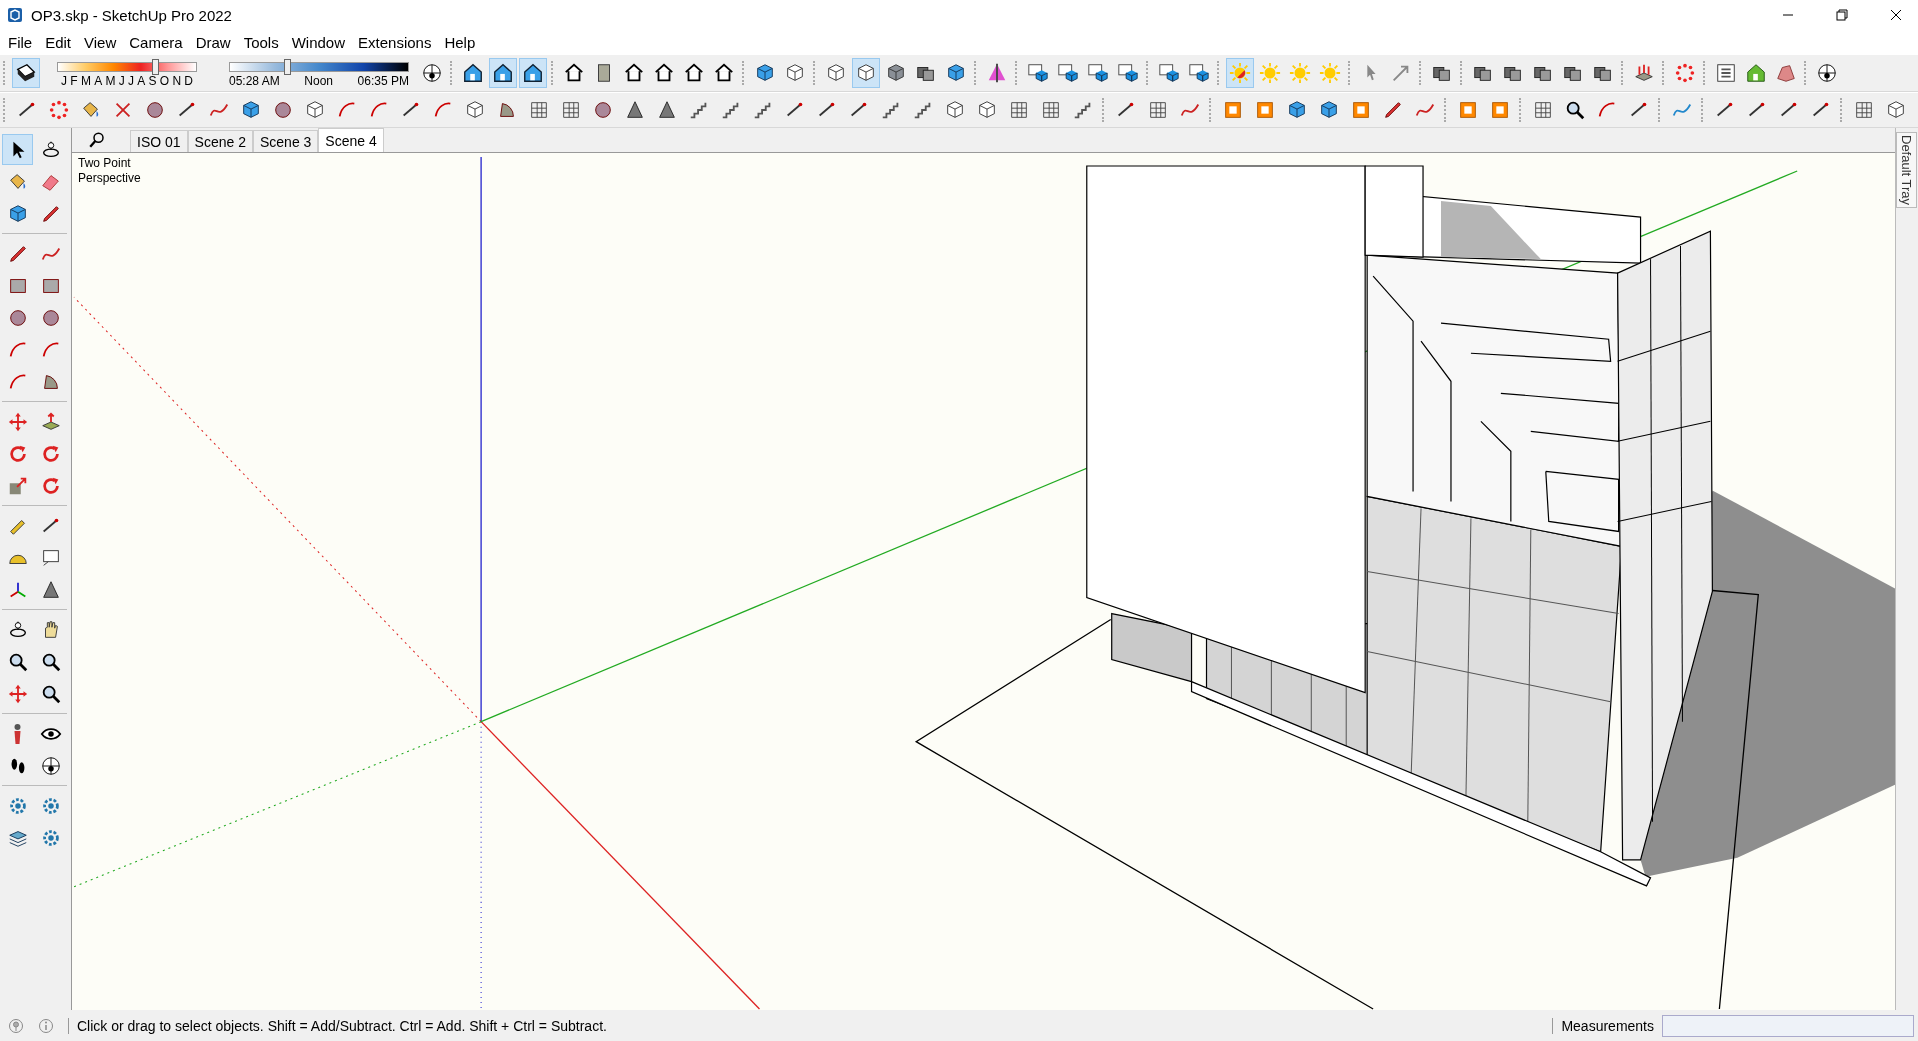 This screenshot has width=1918, height=1041. Describe the element at coordinates (21, 42) in the screenshot. I see `menu-item: File` at that location.